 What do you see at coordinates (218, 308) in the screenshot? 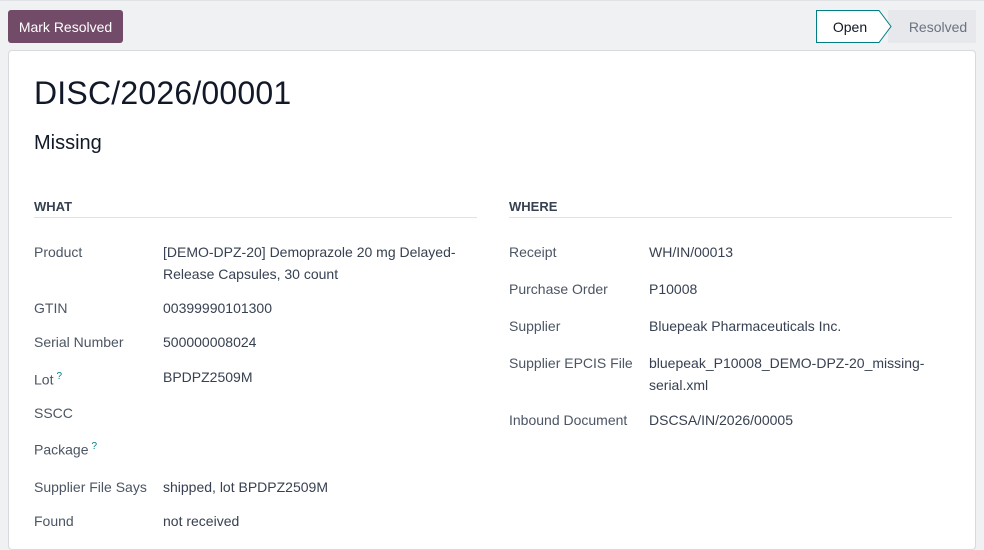
I see `gtin-value: 00399990101300` at bounding box center [218, 308].